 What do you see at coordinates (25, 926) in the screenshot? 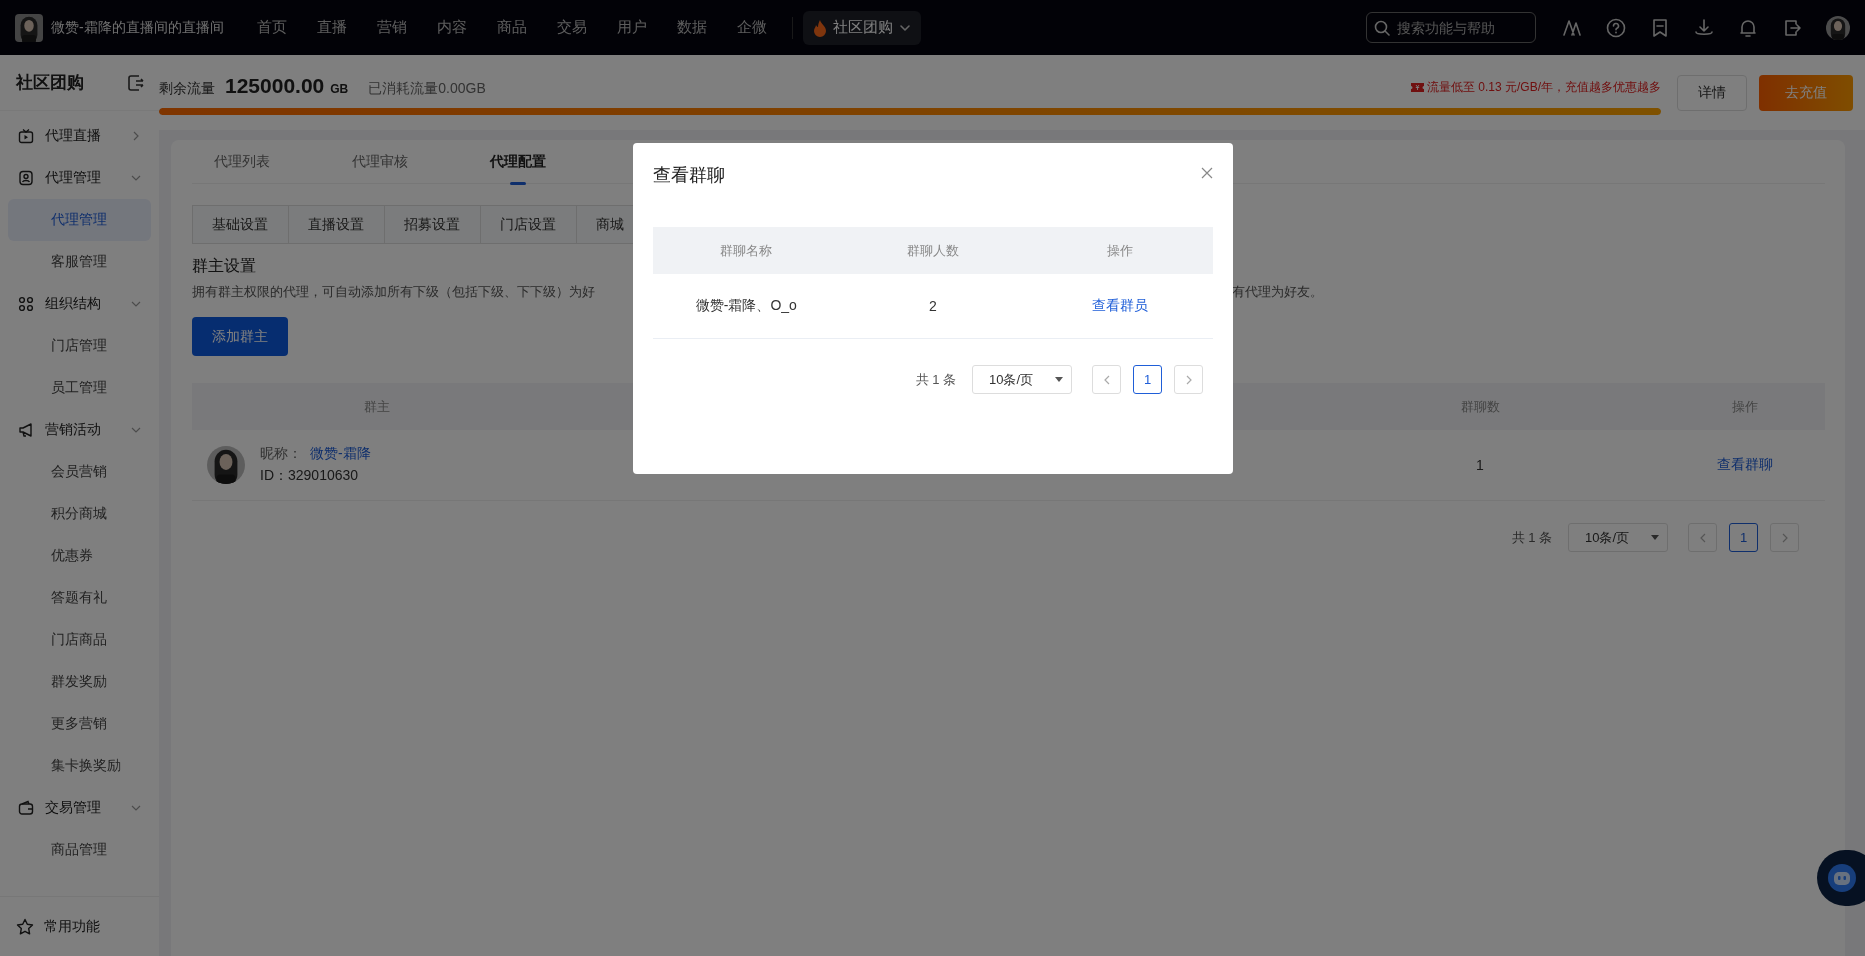
I see `star-icon` at bounding box center [25, 926].